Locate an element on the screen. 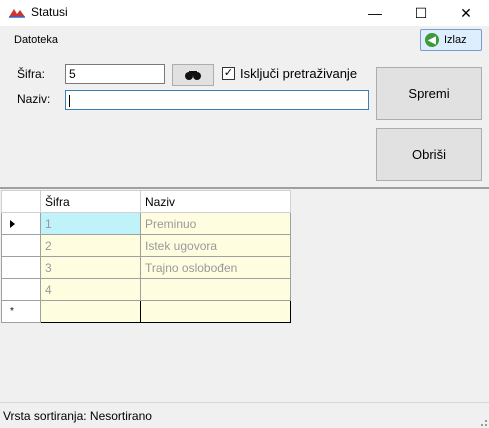  maximize-button: ☐ is located at coordinates (421, 13).